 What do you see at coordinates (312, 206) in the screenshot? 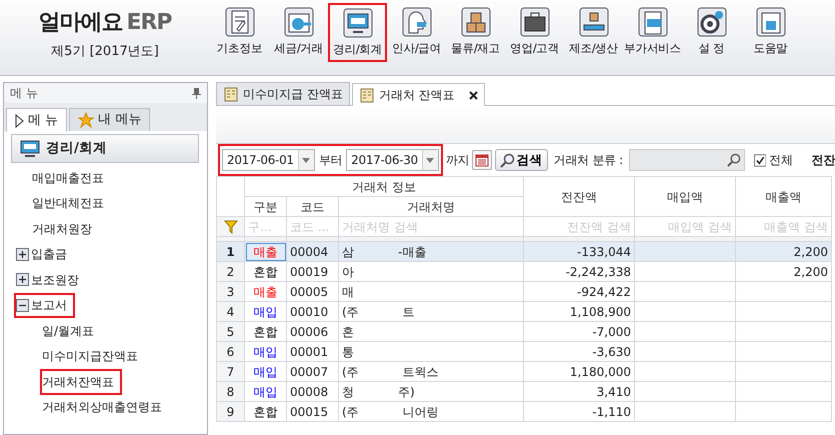
I see `column-header: 코드` at bounding box center [312, 206].